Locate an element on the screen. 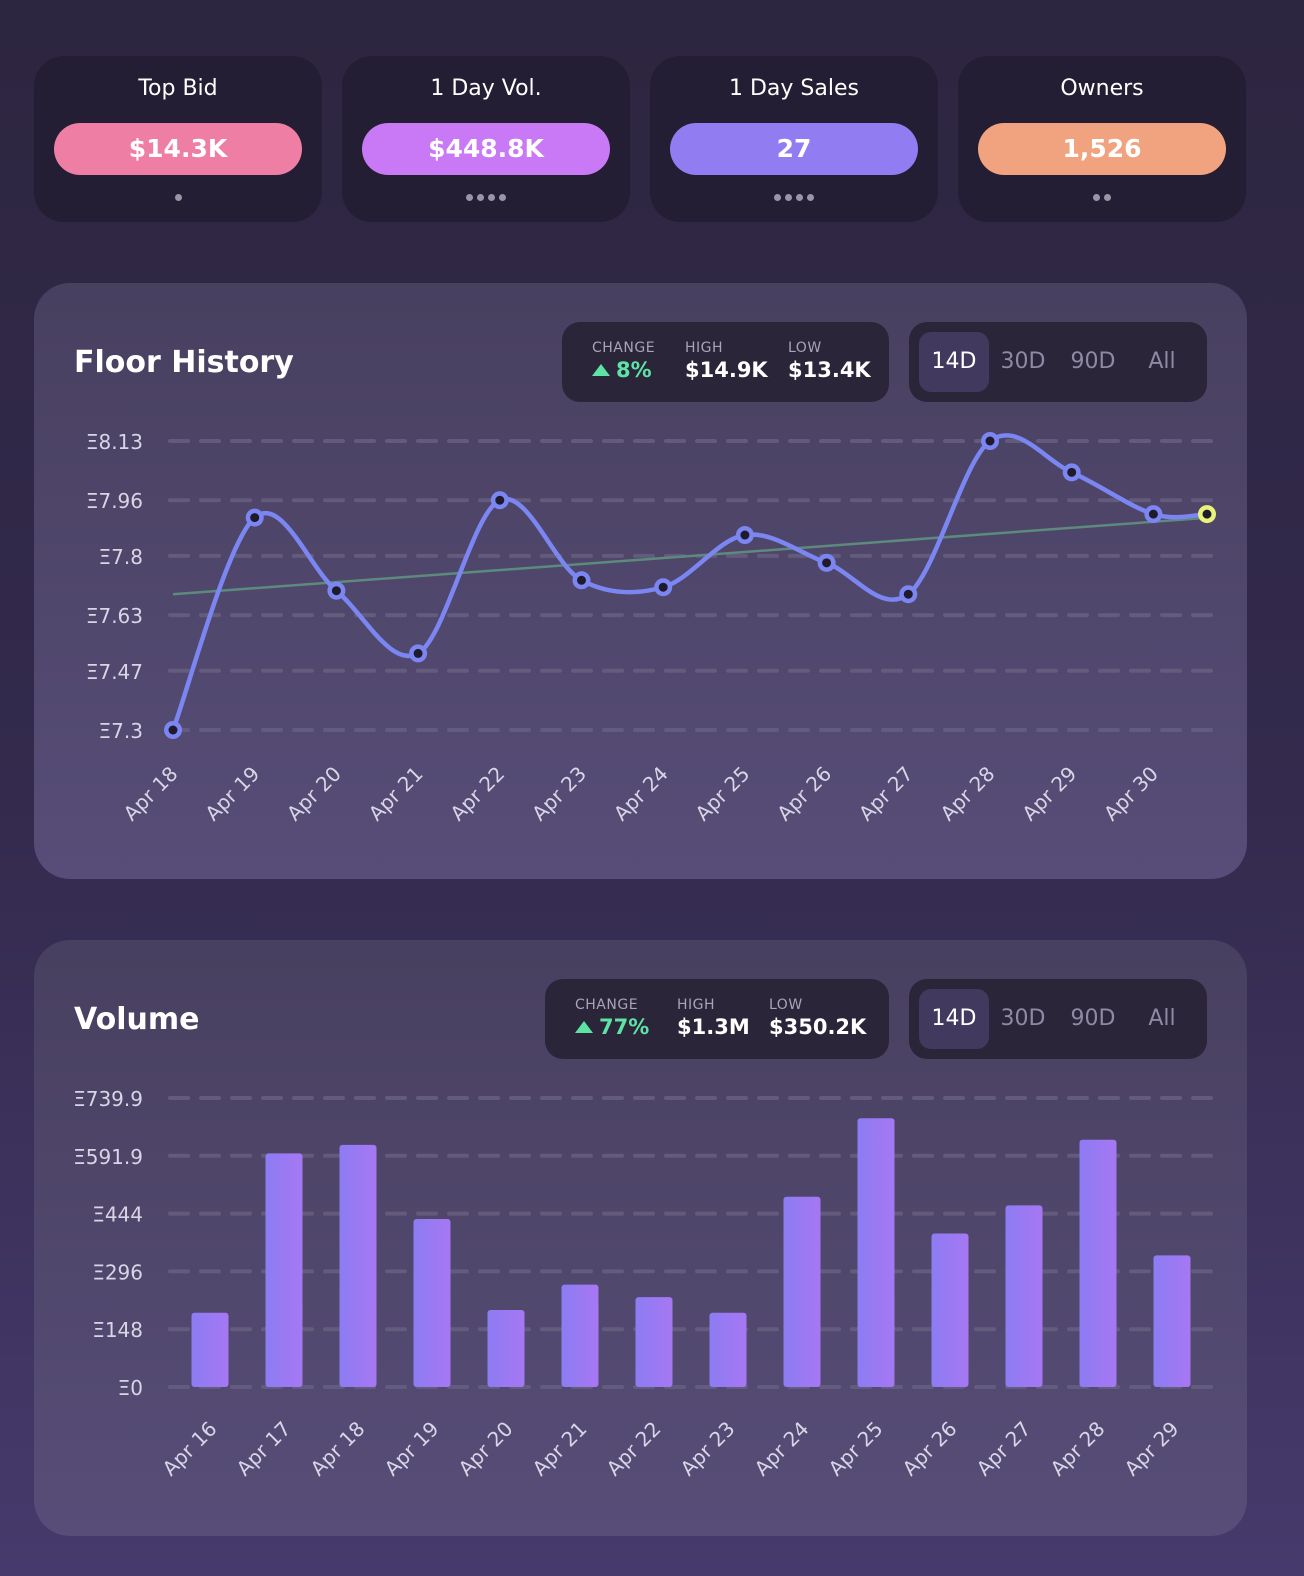 This screenshot has width=1304, height=1576. stat-value-pill: $448.8K is located at coordinates (486, 149).